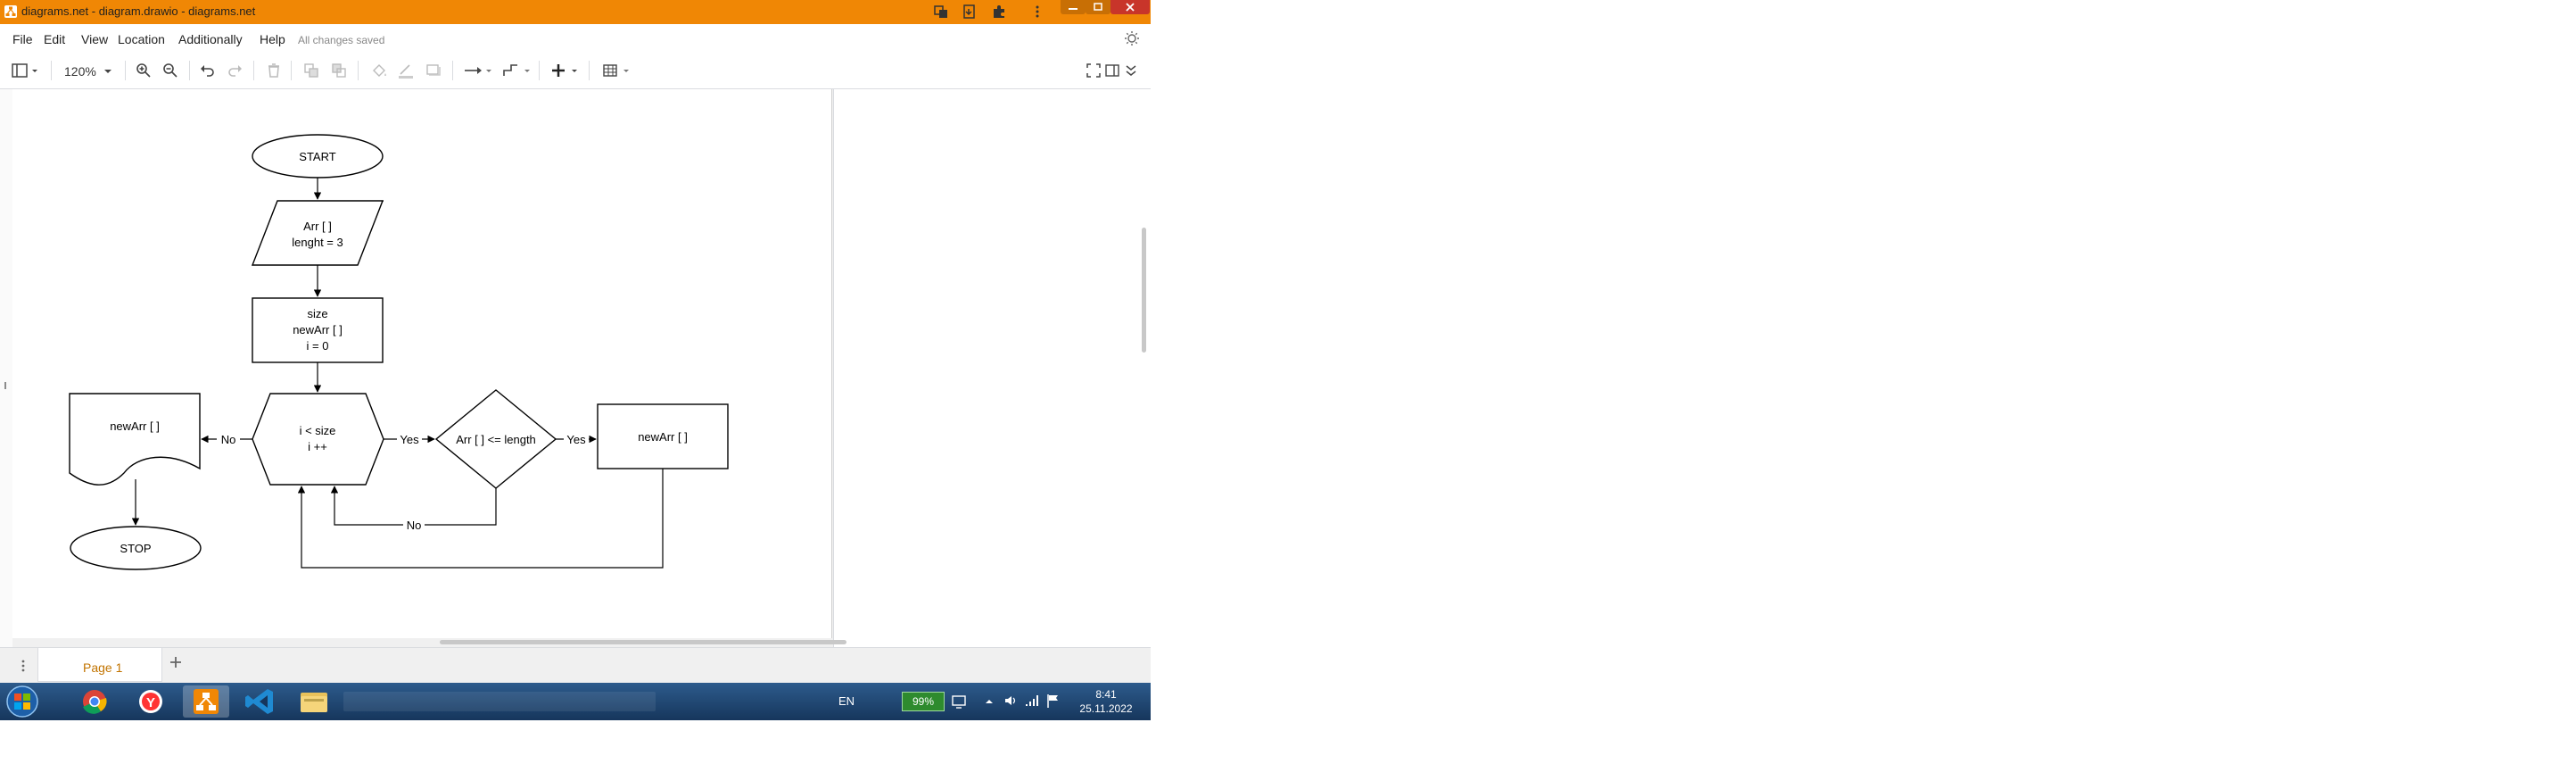 The width and height of the screenshot is (2576, 764). I want to click on chevron-down-icon, so click(108, 70).